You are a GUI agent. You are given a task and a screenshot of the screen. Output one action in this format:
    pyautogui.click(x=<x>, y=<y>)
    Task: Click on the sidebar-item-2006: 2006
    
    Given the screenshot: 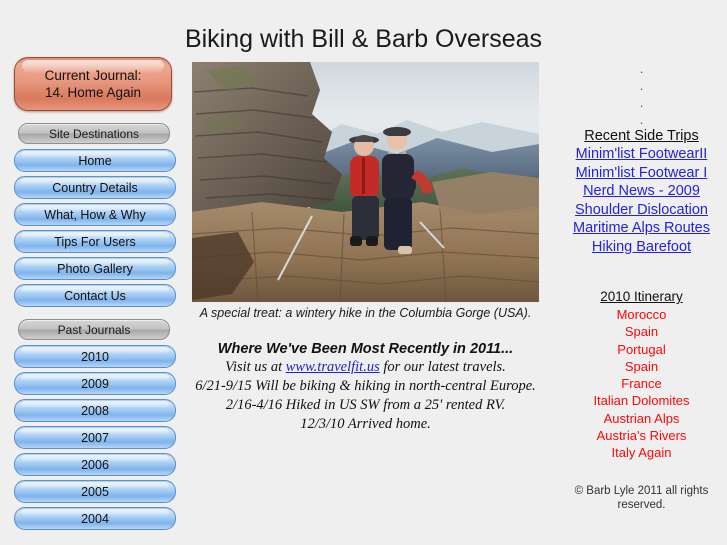 What is the action you would take?
    pyautogui.click(x=95, y=464)
    